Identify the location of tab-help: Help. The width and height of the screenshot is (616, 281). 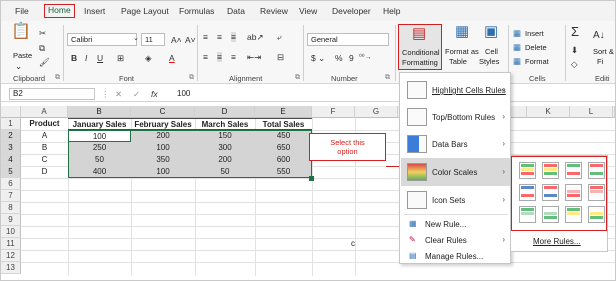
(391, 11).